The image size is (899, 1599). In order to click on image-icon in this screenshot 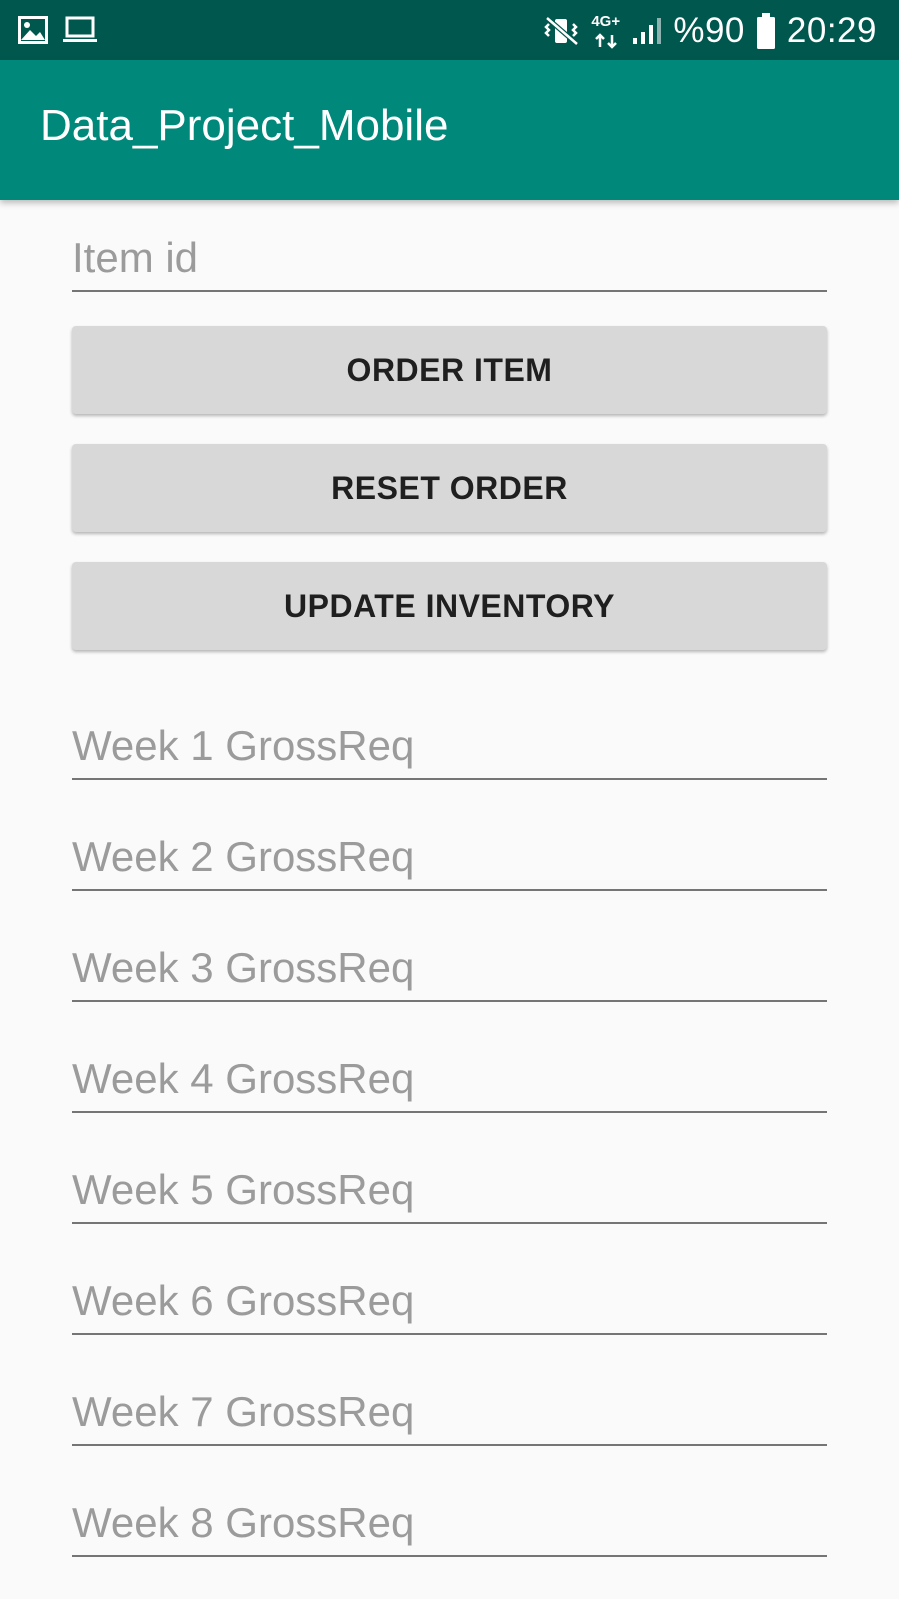, I will do `click(33, 30)`.